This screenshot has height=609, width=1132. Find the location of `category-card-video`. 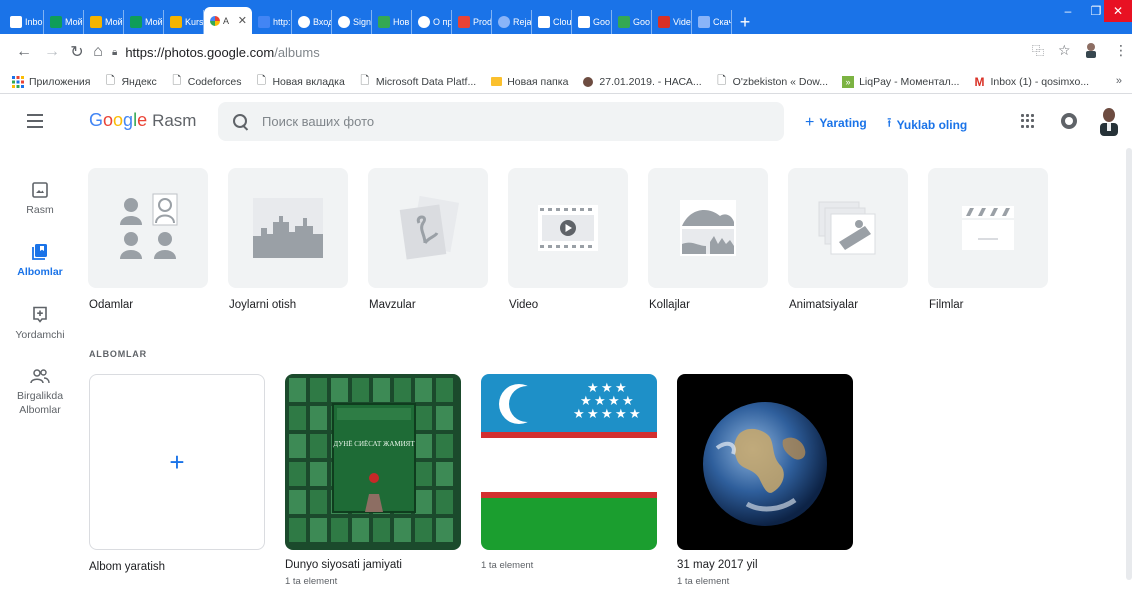

category-card-video is located at coordinates (568, 228).